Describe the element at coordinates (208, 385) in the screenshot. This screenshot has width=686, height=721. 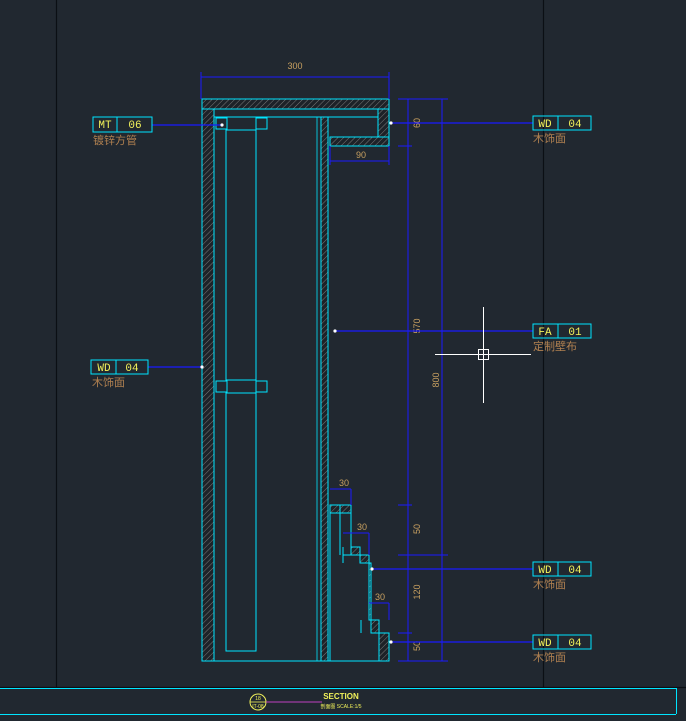
I see `left-wall` at that location.